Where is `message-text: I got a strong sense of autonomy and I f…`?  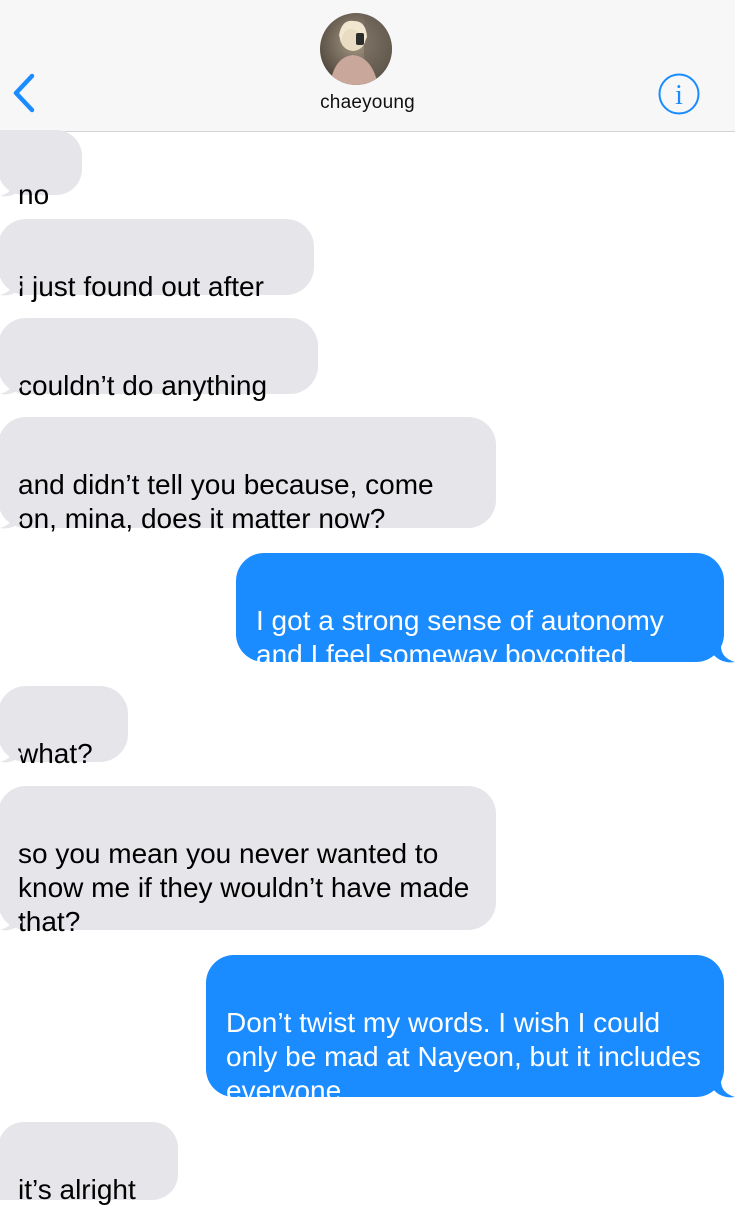
message-text: I got a strong sense of autonomy and I f… is located at coordinates (460, 637).